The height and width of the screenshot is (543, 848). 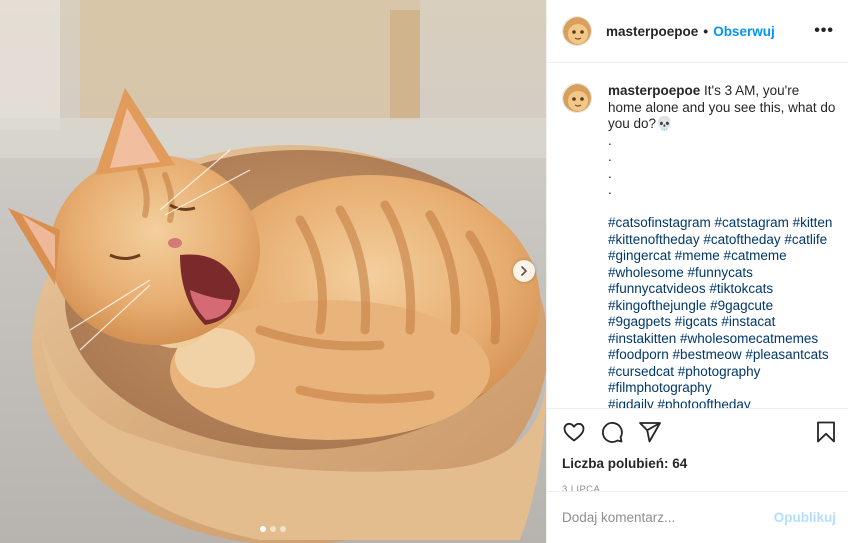 I want to click on hashtag-line: #igdaily #photooftheday, so click(x=722, y=403).